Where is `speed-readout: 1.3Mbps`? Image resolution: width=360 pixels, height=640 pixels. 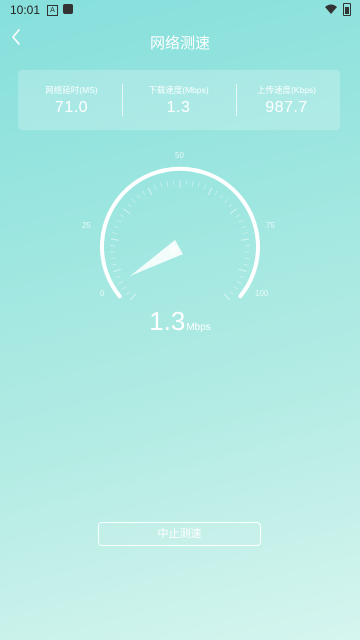 speed-readout: 1.3Mbps is located at coordinates (180, 321).